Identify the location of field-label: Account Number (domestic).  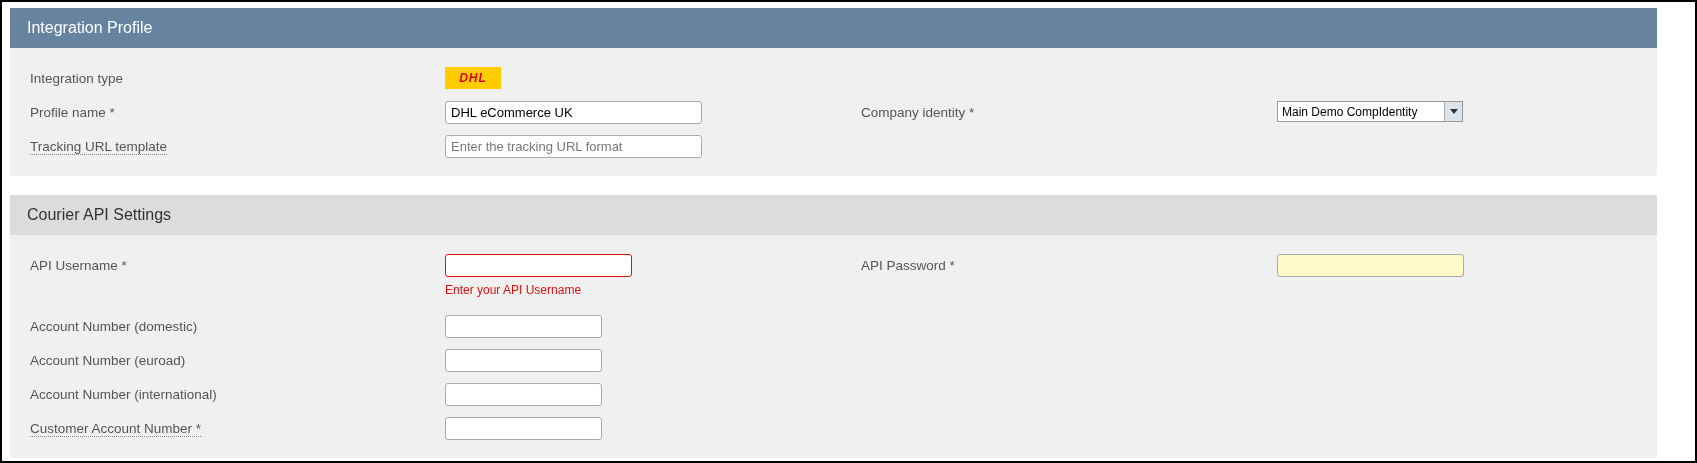
(114, 326).